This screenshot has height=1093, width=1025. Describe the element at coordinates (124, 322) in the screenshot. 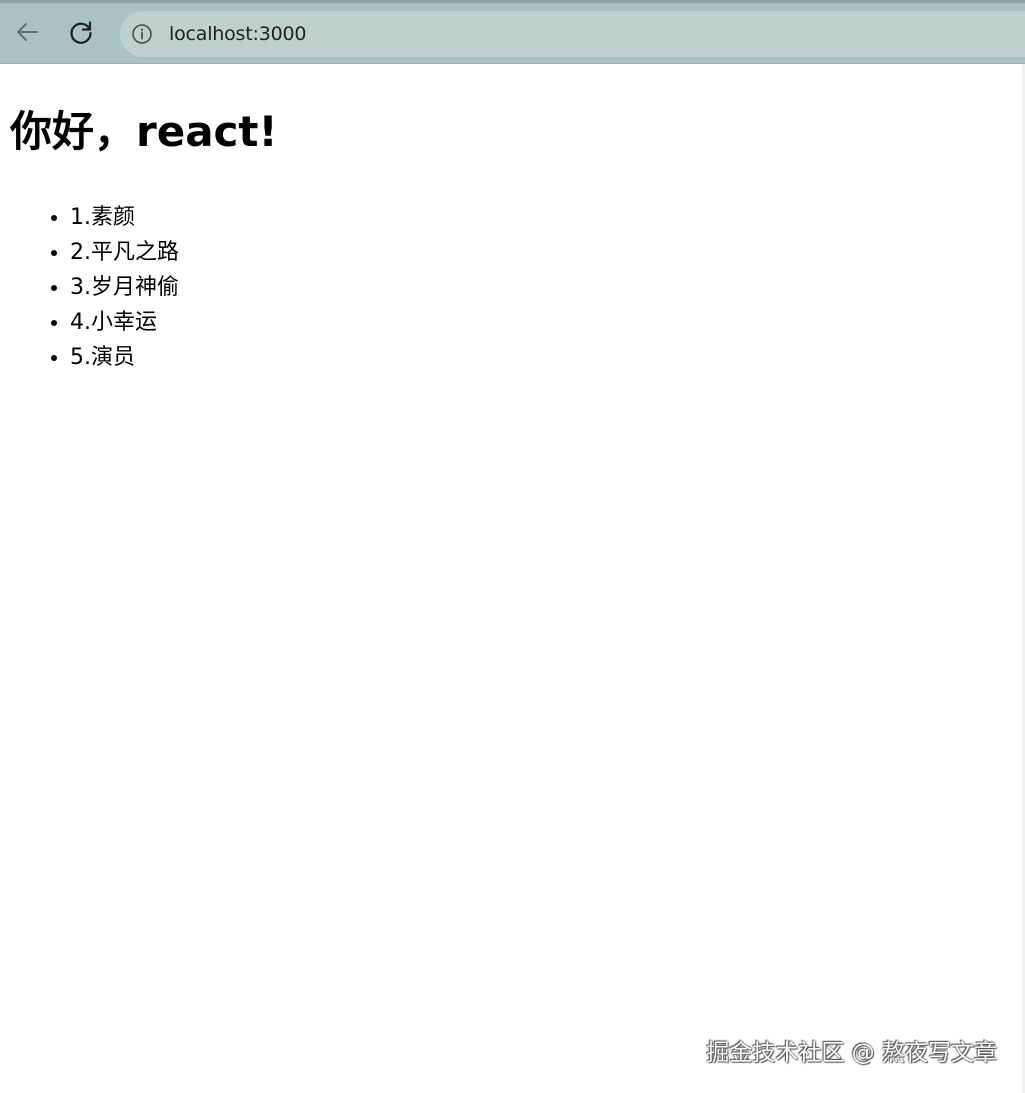

I see `list-item: 4.小幸运` at that location.